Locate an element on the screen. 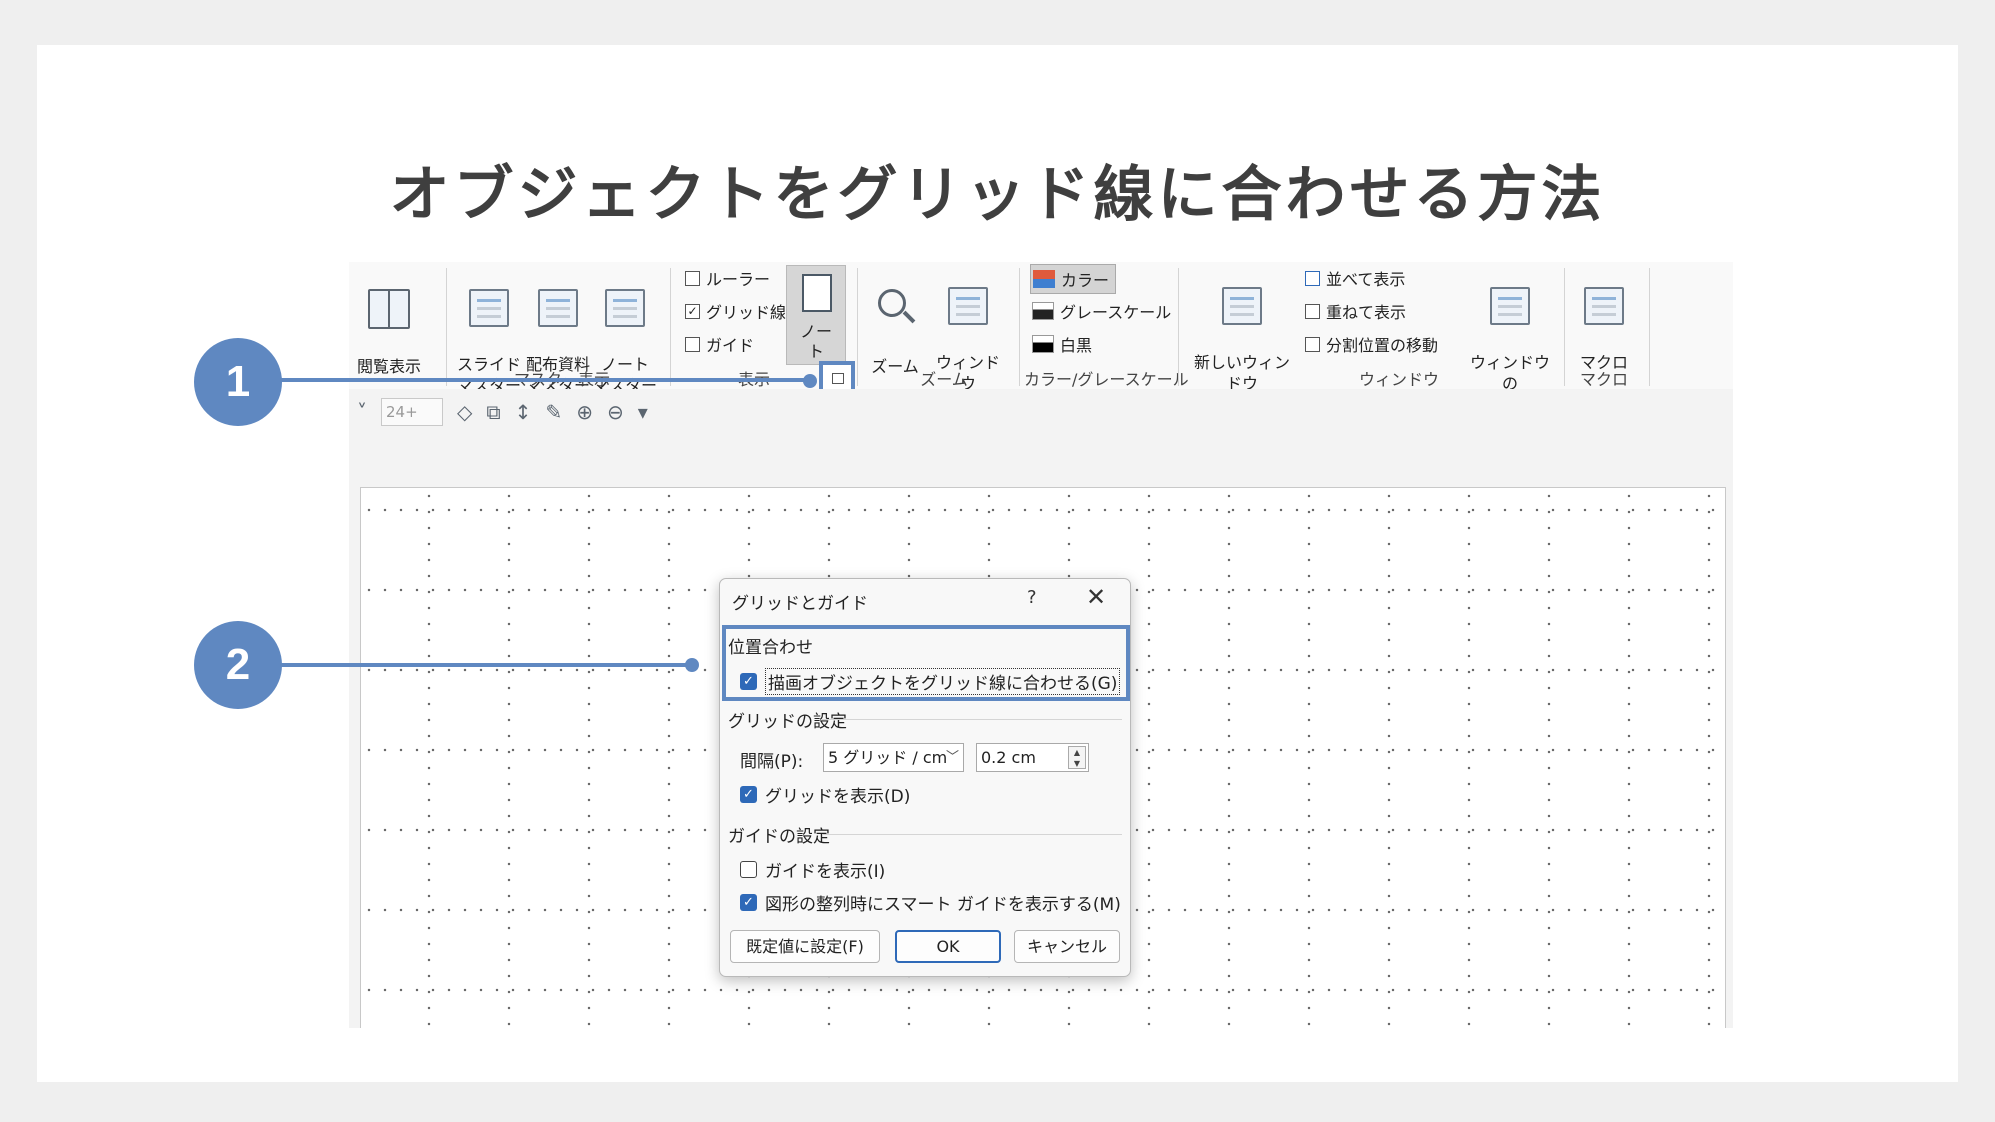  callout-1-dot is located at coordinates (810, 381).